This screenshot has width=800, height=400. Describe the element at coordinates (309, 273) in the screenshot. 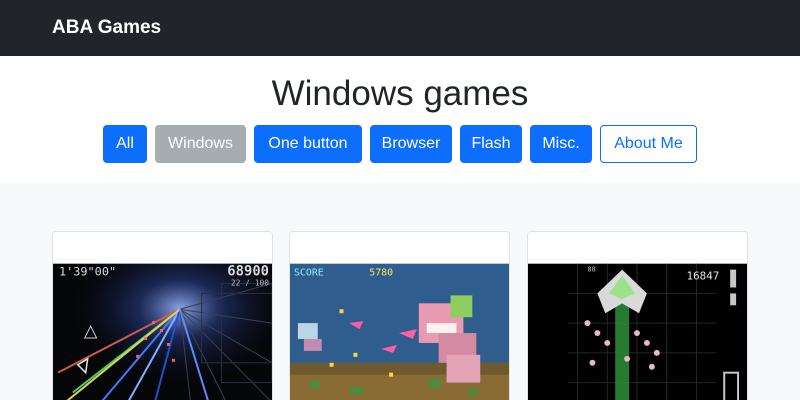

I see `hud-score-label: SCORE` at that location.